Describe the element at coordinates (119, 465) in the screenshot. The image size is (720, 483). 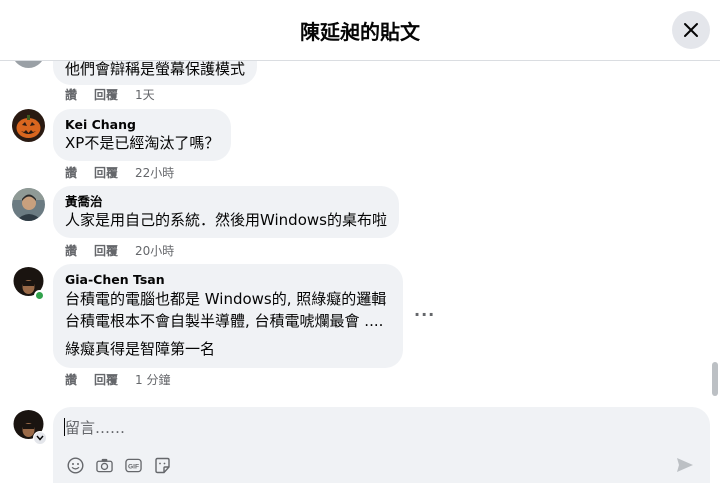
I see `composer-toolbar: GIF` at that location.